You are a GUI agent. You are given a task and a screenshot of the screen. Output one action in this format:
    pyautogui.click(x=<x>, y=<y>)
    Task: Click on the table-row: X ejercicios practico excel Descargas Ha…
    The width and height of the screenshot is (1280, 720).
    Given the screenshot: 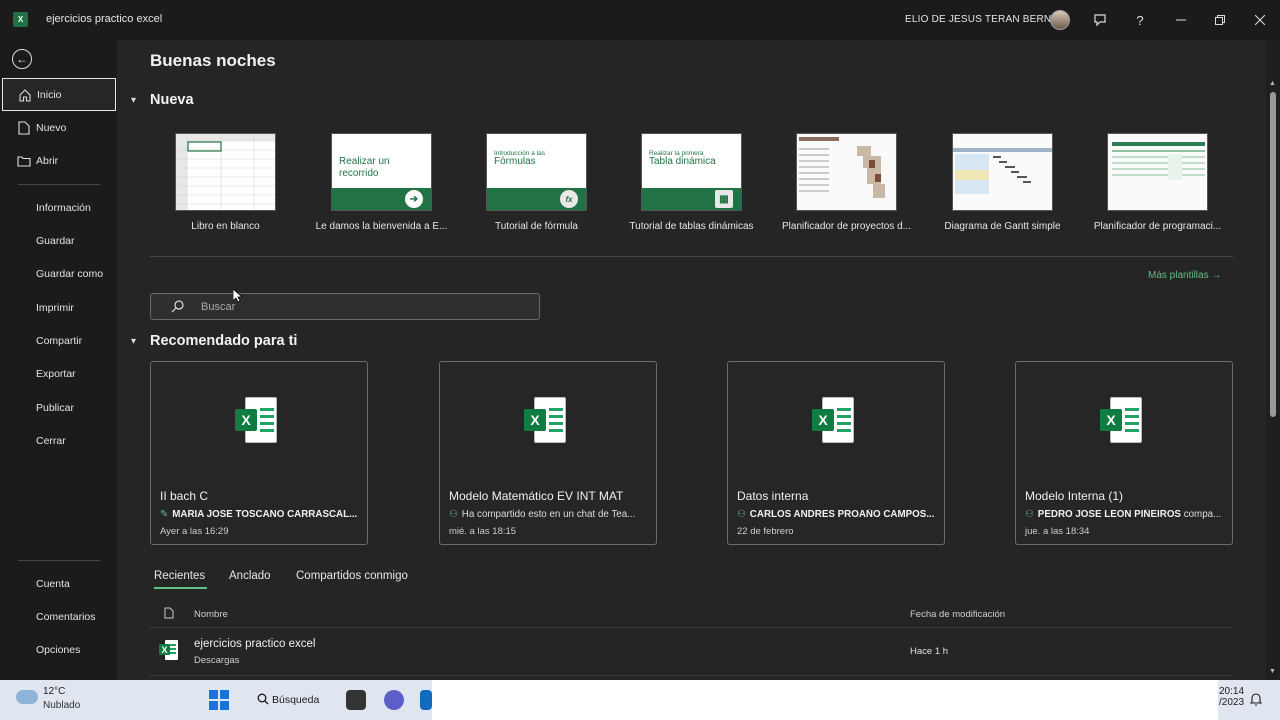 What is the action you would take?
    pyautogui.click(x=691, y=652)
    